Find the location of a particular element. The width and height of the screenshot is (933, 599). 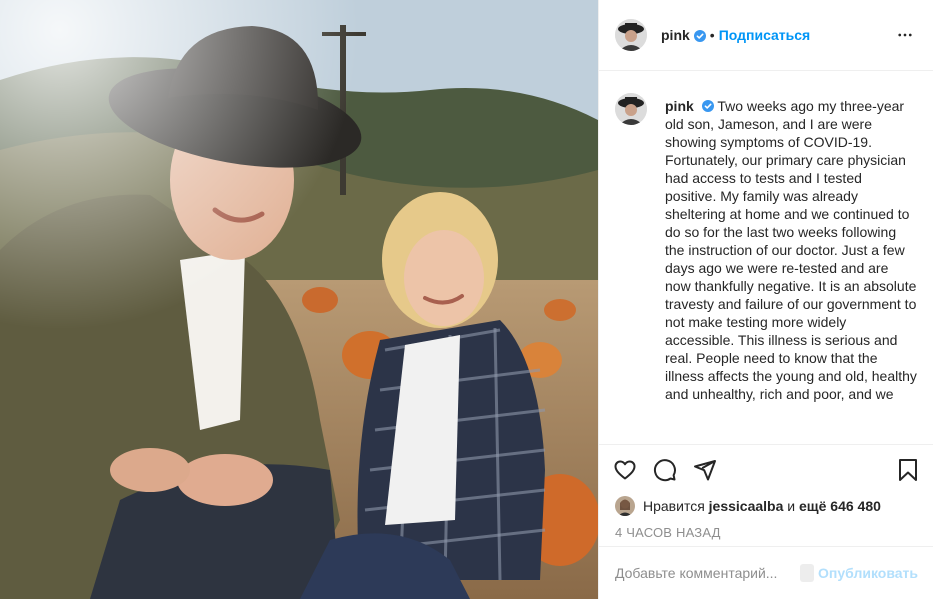

add-comment-bar: Опубликовать is located at coordinates (766, 572).